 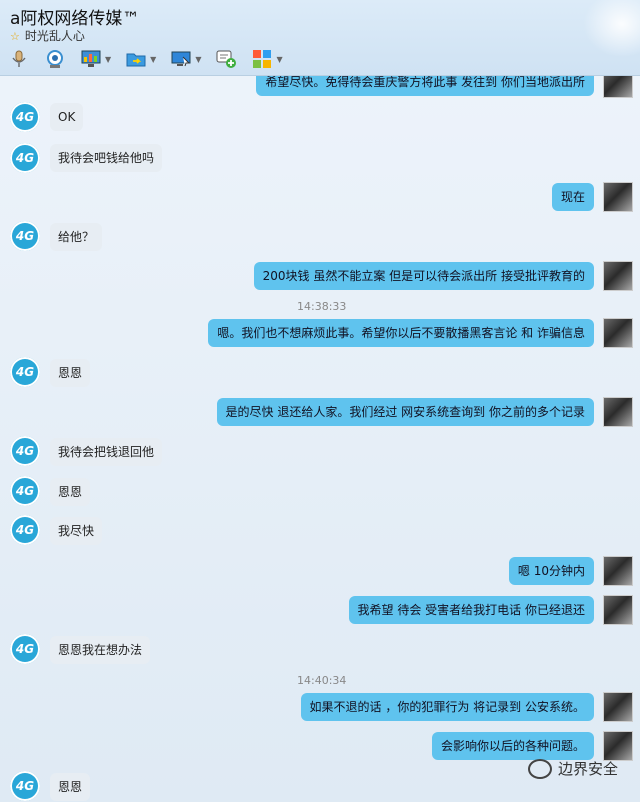 I want to click on screen-share-icon, so click(x=91, y=58).